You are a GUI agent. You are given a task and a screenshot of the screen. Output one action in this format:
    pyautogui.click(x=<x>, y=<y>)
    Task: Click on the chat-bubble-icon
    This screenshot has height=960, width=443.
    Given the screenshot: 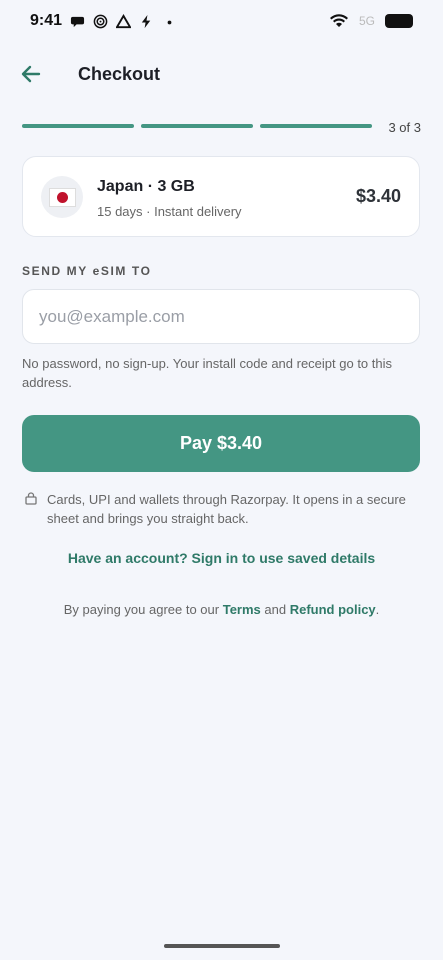 What is the action you would take?
    pyautogui.click(x=77, y=22)
    